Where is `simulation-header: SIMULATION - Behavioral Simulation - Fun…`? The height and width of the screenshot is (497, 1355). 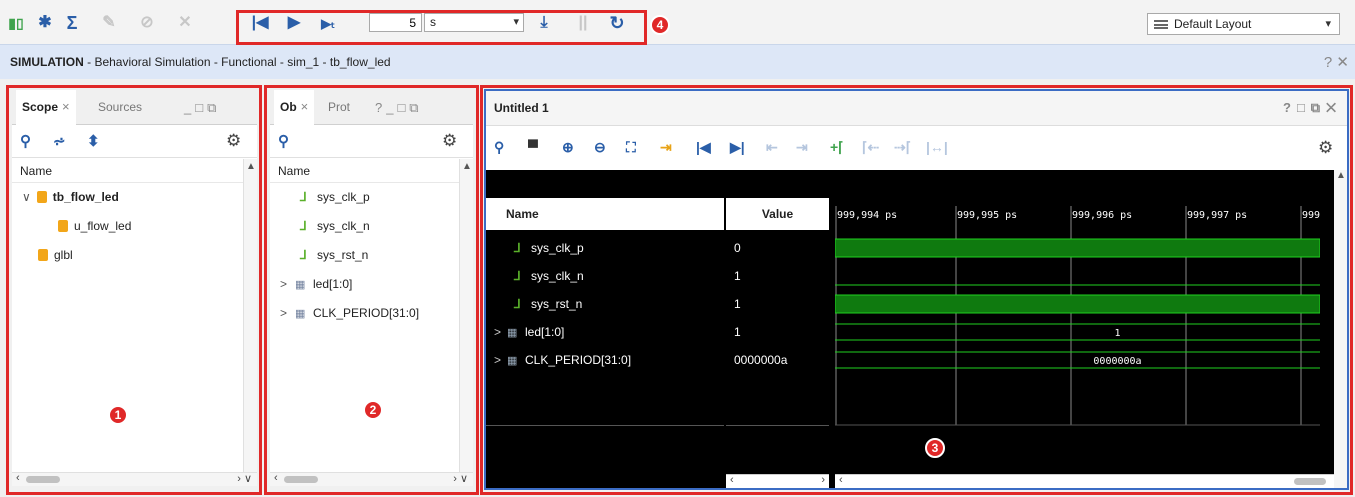 simulation-header: SIMULATION - Behavioral Simulation - Fun… is located at coordinates (677, 61).